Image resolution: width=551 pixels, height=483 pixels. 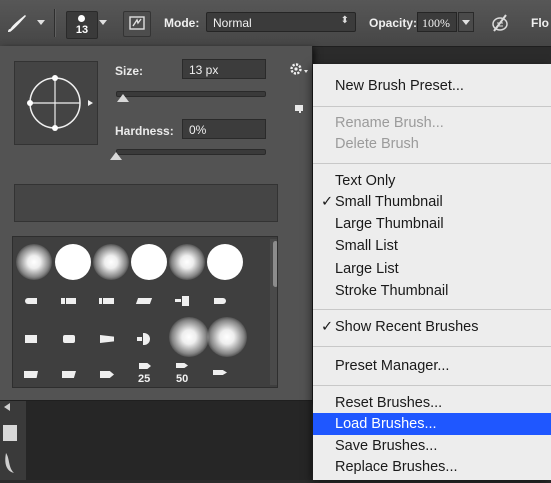 I want to click on tools-panel-edge, so click(x=13, y=440).